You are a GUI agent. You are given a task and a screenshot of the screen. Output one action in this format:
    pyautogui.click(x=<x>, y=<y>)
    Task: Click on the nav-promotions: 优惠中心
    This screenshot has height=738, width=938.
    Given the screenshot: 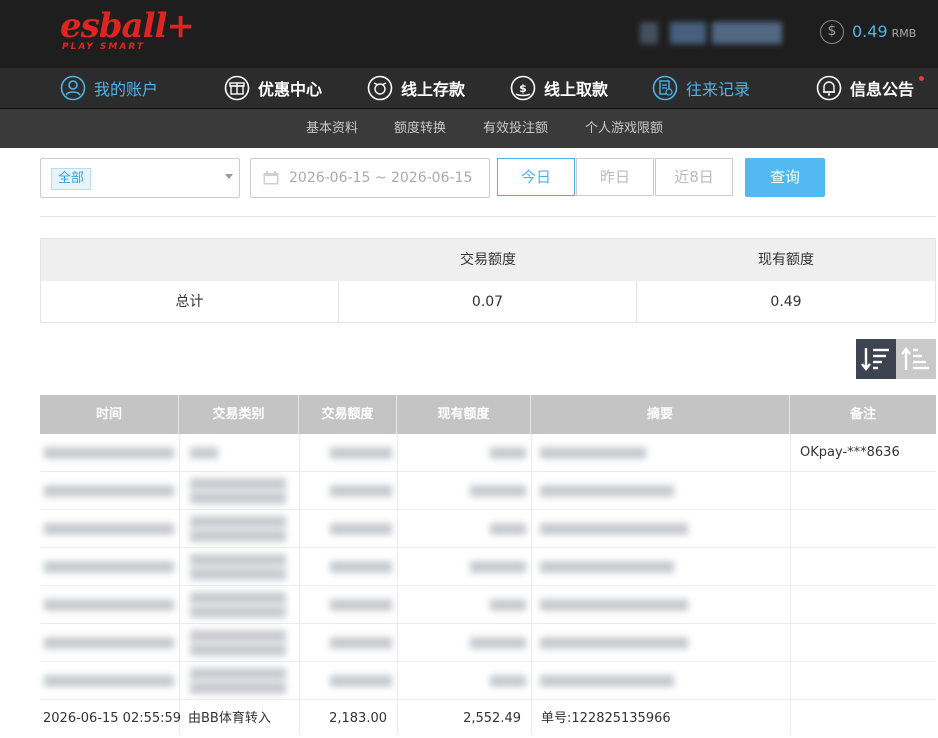 What is the action you would take?
    pyautogui.click(x=273, y=88)
    